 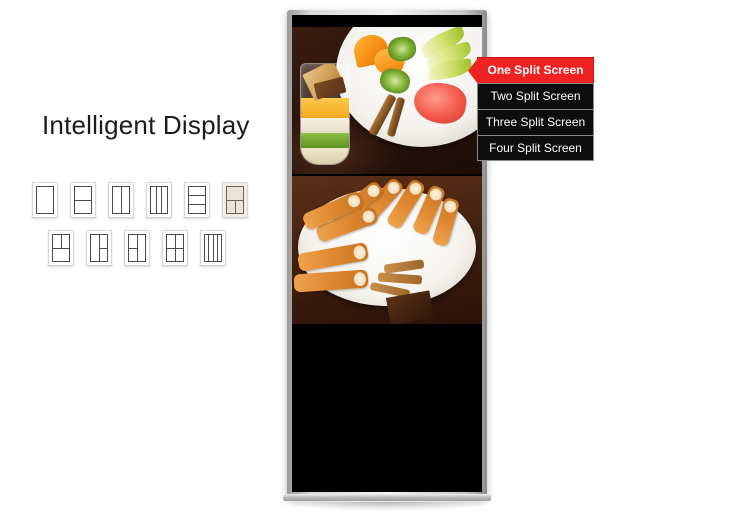 I want to click on layout-option-four-columns, so click(x=213, y=248).